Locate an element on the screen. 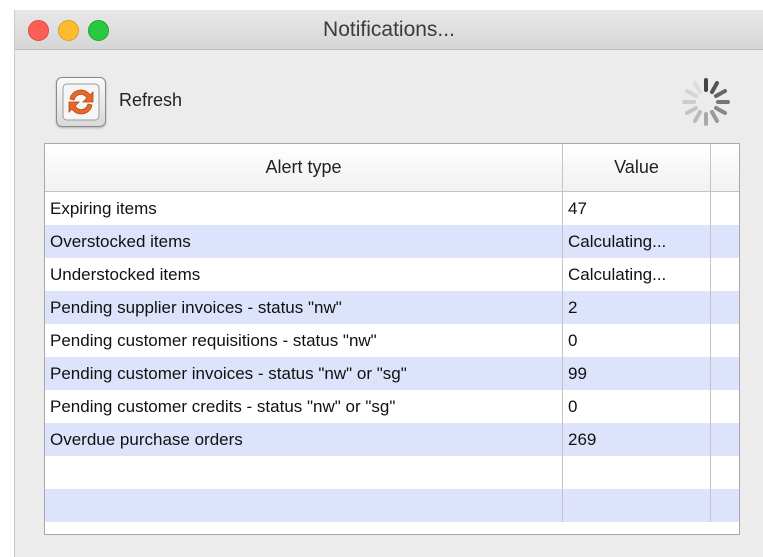 This screenshot has height=557, width=763. table-row: Overdue purchase orders 269 is located at coordinates (392, 439).